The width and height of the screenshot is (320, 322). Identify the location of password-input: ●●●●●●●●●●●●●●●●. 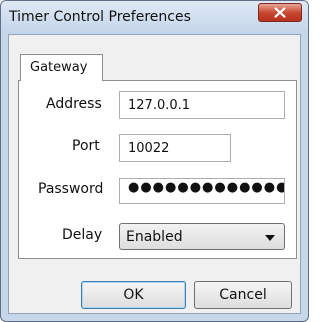
(202, 191).